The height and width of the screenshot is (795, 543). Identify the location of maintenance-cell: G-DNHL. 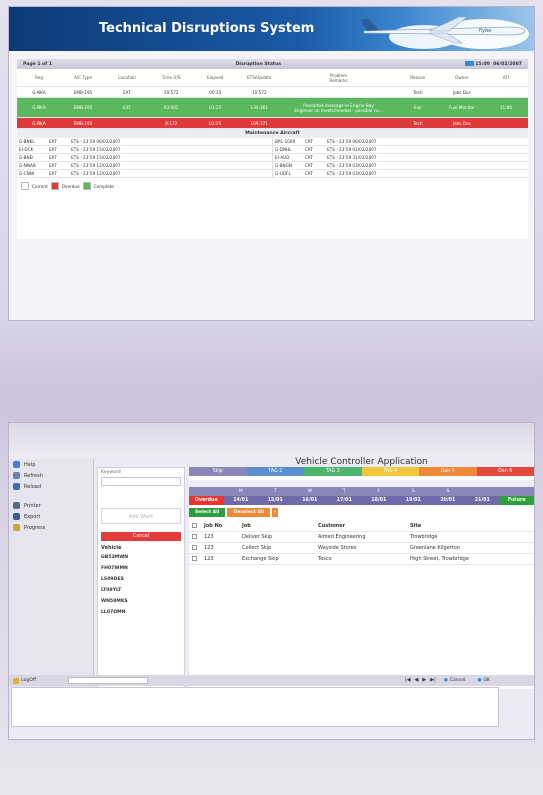
(283, 149).